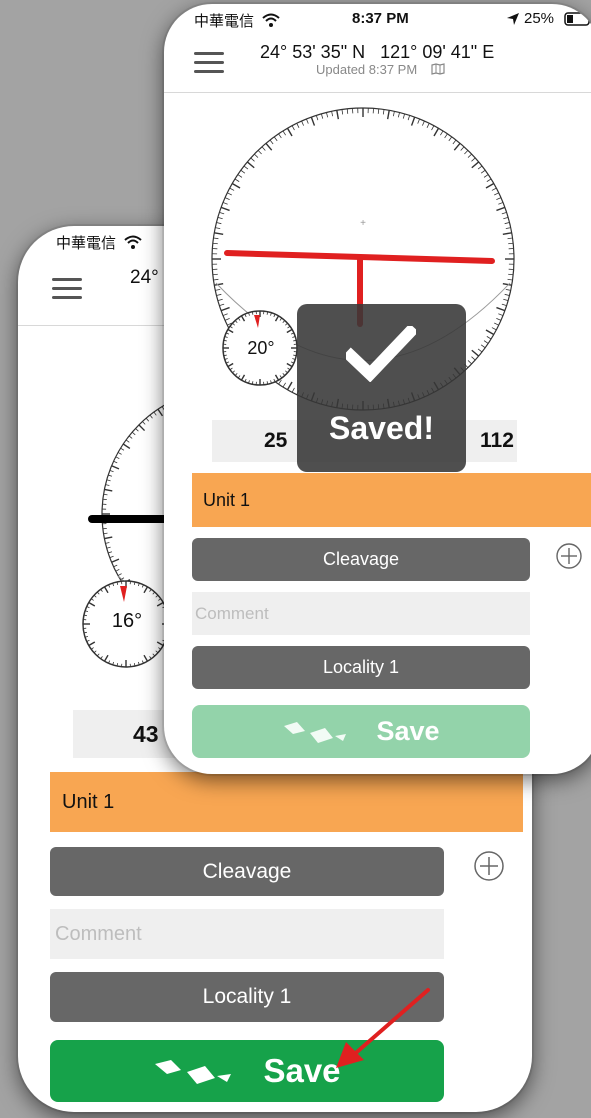 The width and height of the screenshot is (591, 1118). Describe the element at coordinates (381, 428) in the screenshot. I see `toast-message: Saved!` at that location.